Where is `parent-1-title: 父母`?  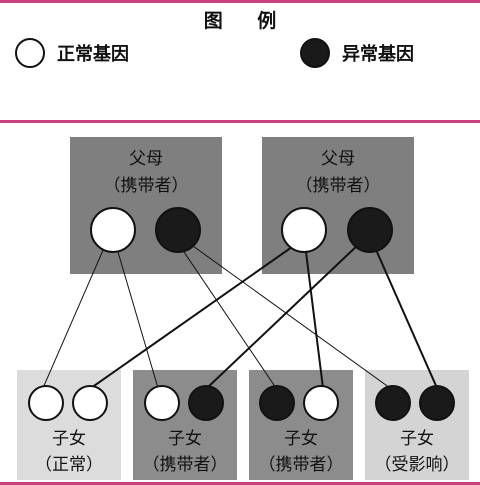 parent-1-title: 父母 is located at coordinates (146, 159).